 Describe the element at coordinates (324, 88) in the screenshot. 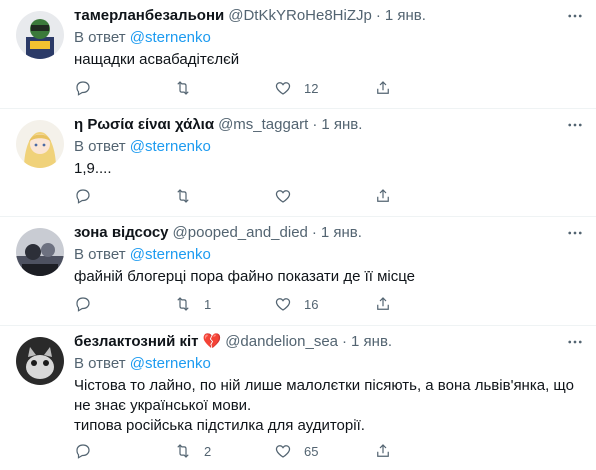

I see `like-button: 12` at that location.